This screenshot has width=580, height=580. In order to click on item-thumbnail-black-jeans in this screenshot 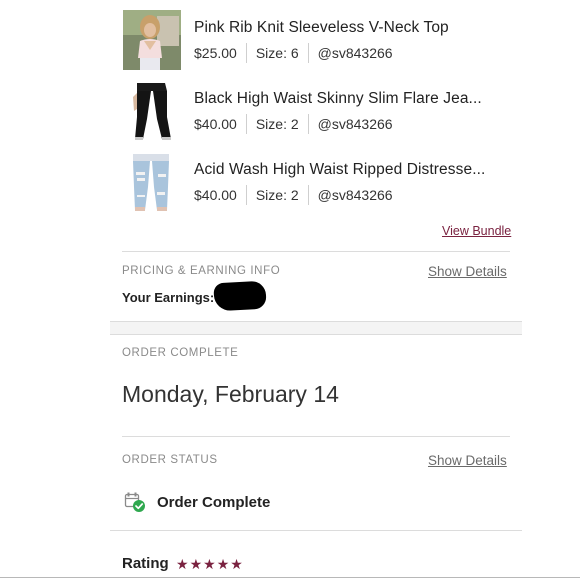, I will do `click(152, 111)`.